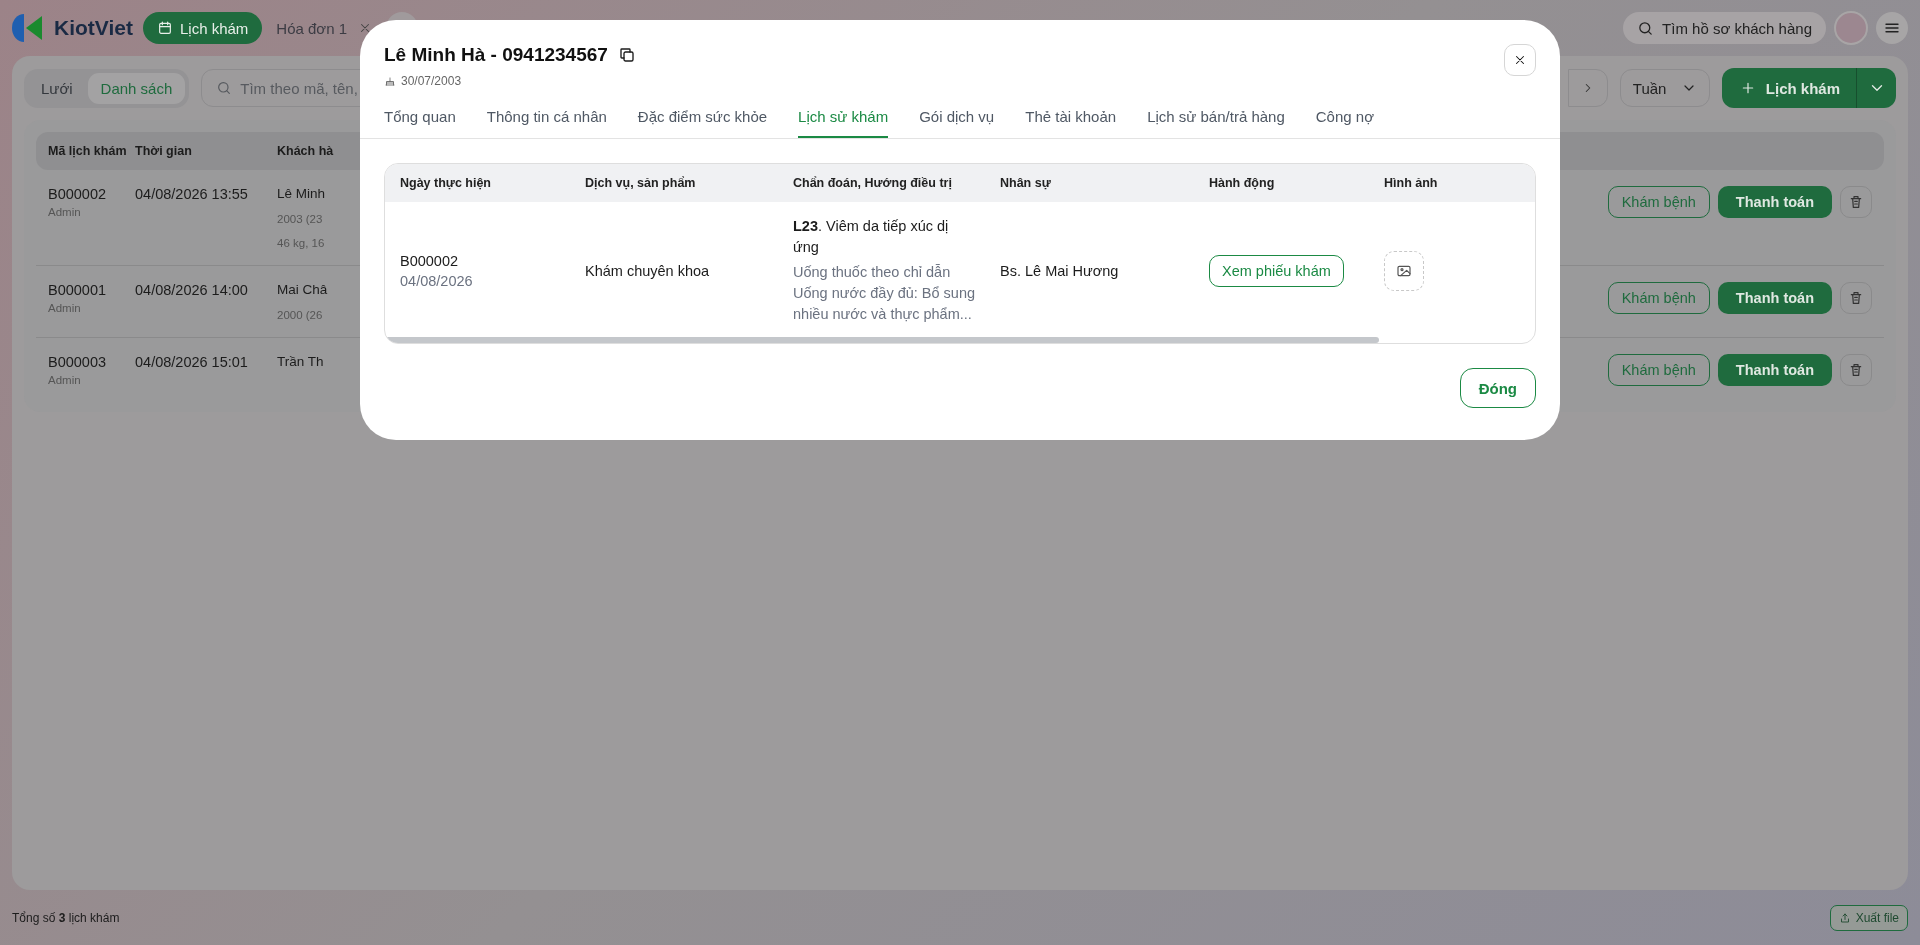 This screenshot has width=1920, height=945. Describe the element at coordinates (1216, 120) in the screenshot. I see `dialog-tab: Lịch sử bán/trả hàng` at that location.